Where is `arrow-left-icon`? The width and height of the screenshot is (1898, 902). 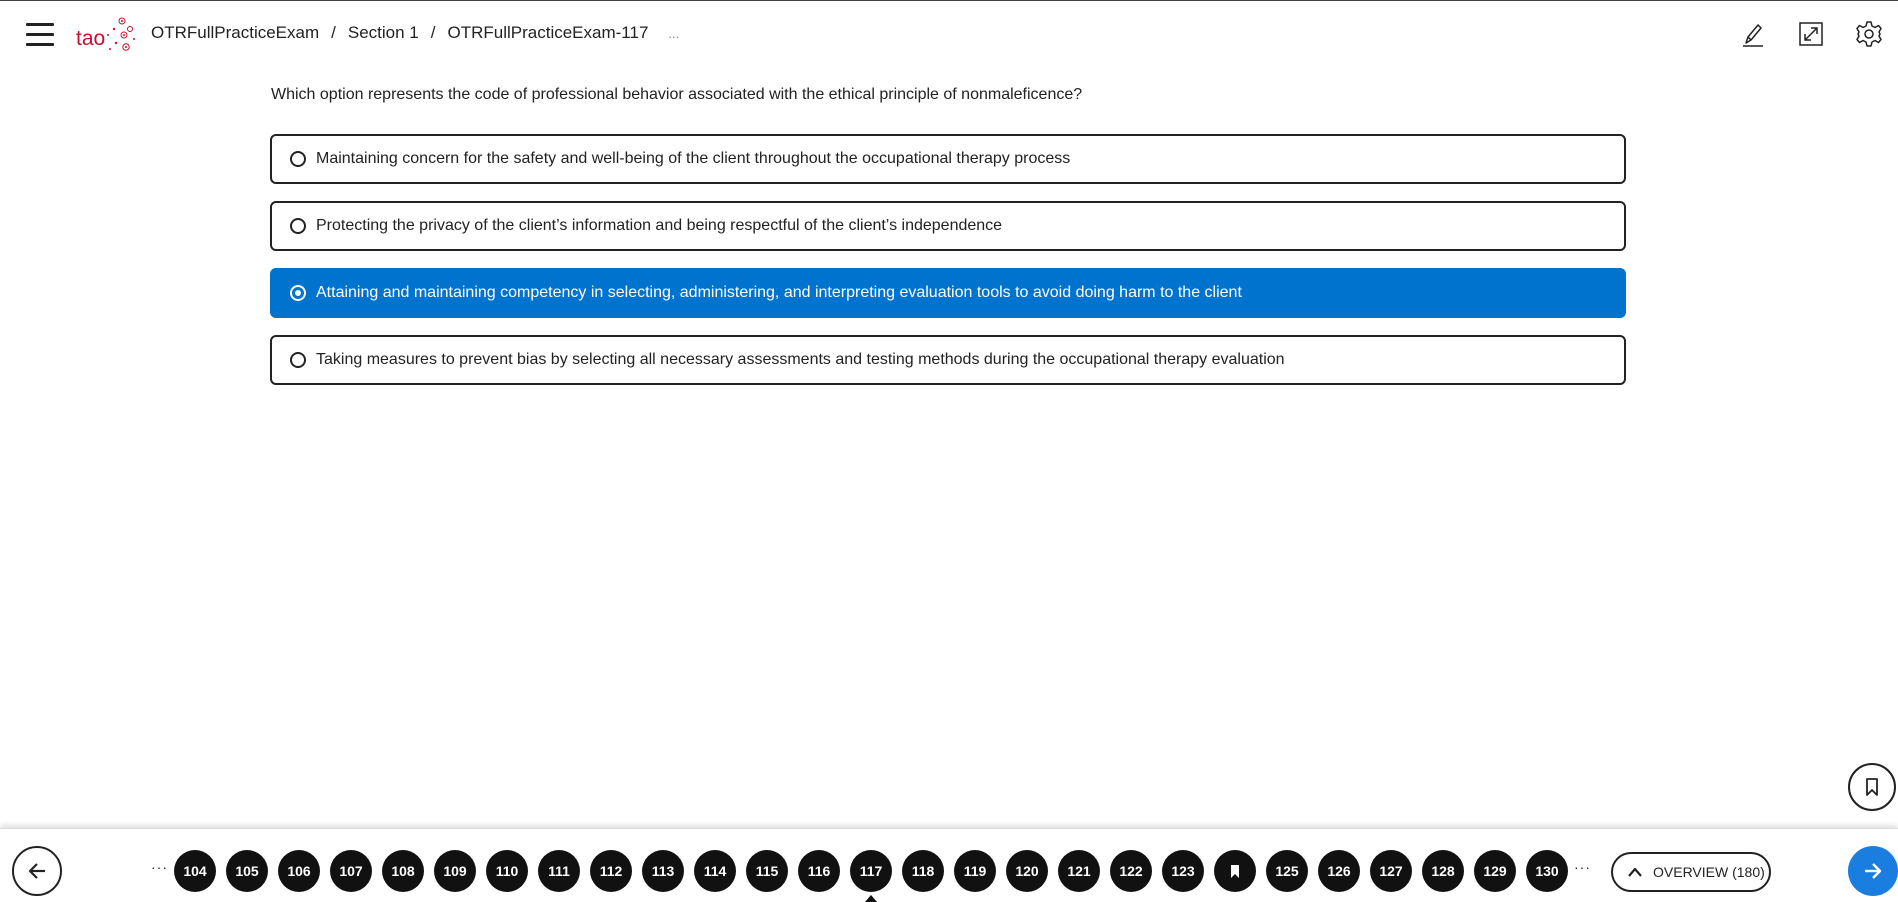
arrow-left-icon is located at coordinates (36, 871).